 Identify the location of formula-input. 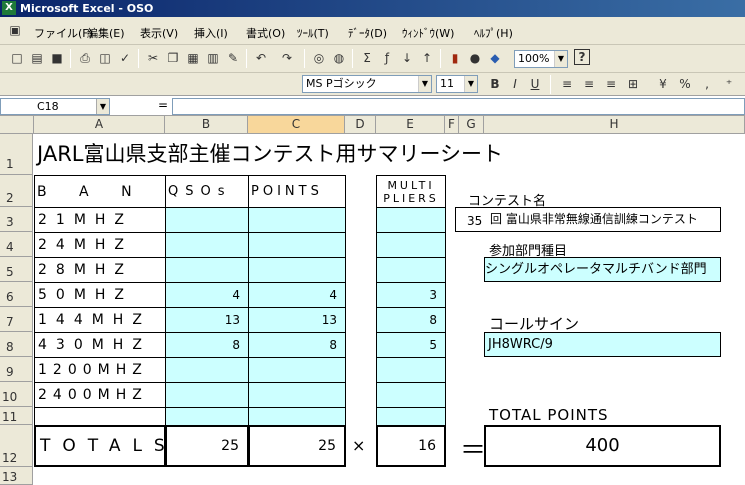
(458, 106).